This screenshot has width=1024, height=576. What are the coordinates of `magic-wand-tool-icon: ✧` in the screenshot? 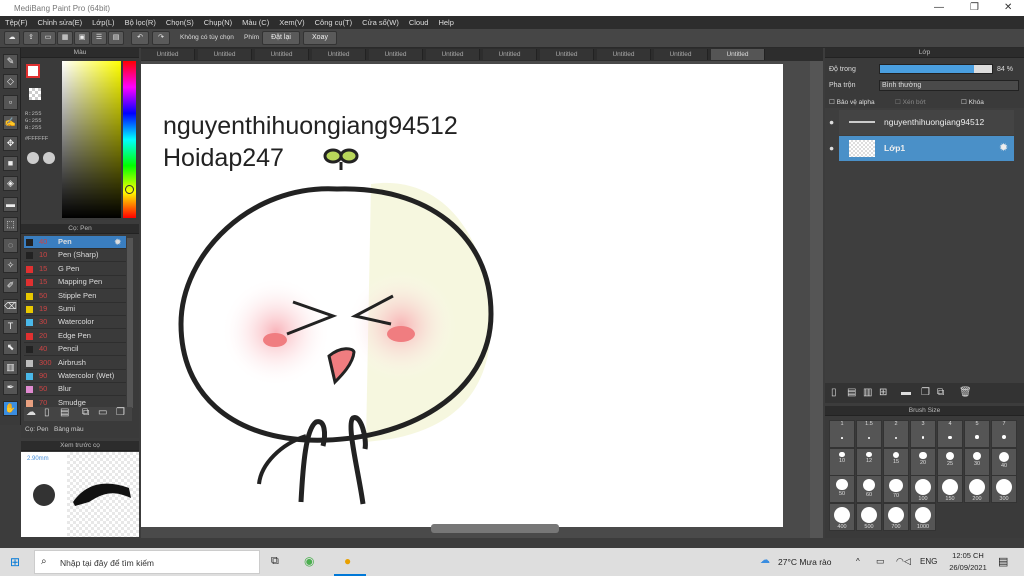 It's located at (10, 265).